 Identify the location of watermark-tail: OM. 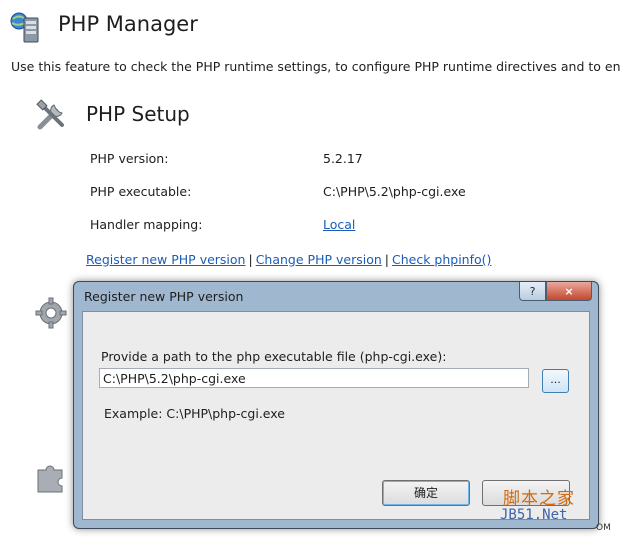
(603, 528).